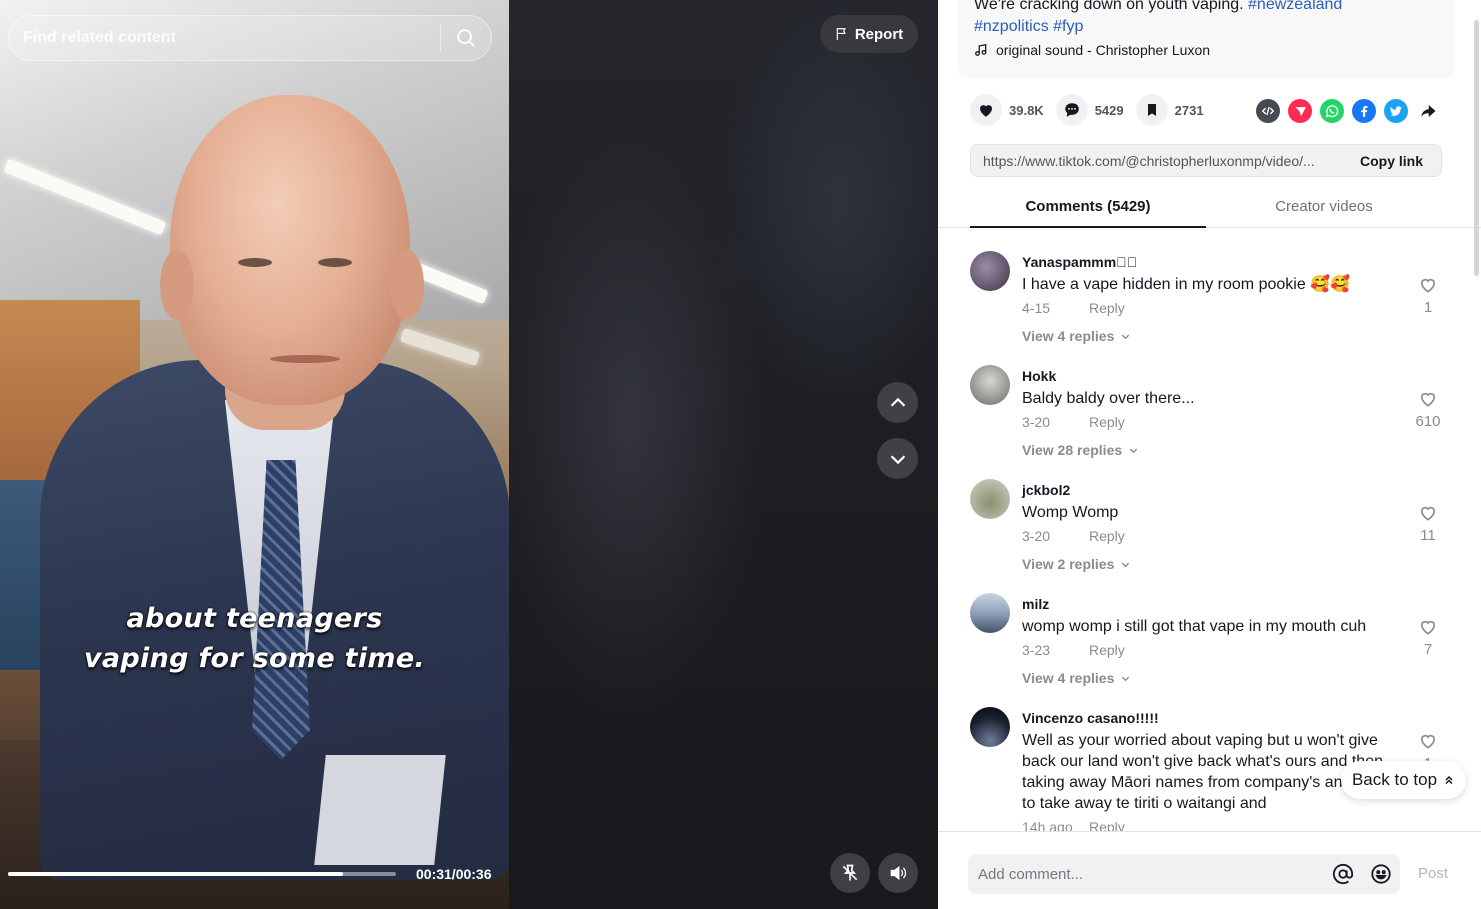 This screenshot has width=1481, height=909. I want to click on view-replies-label: View 2 replies, so click(1068, 564).